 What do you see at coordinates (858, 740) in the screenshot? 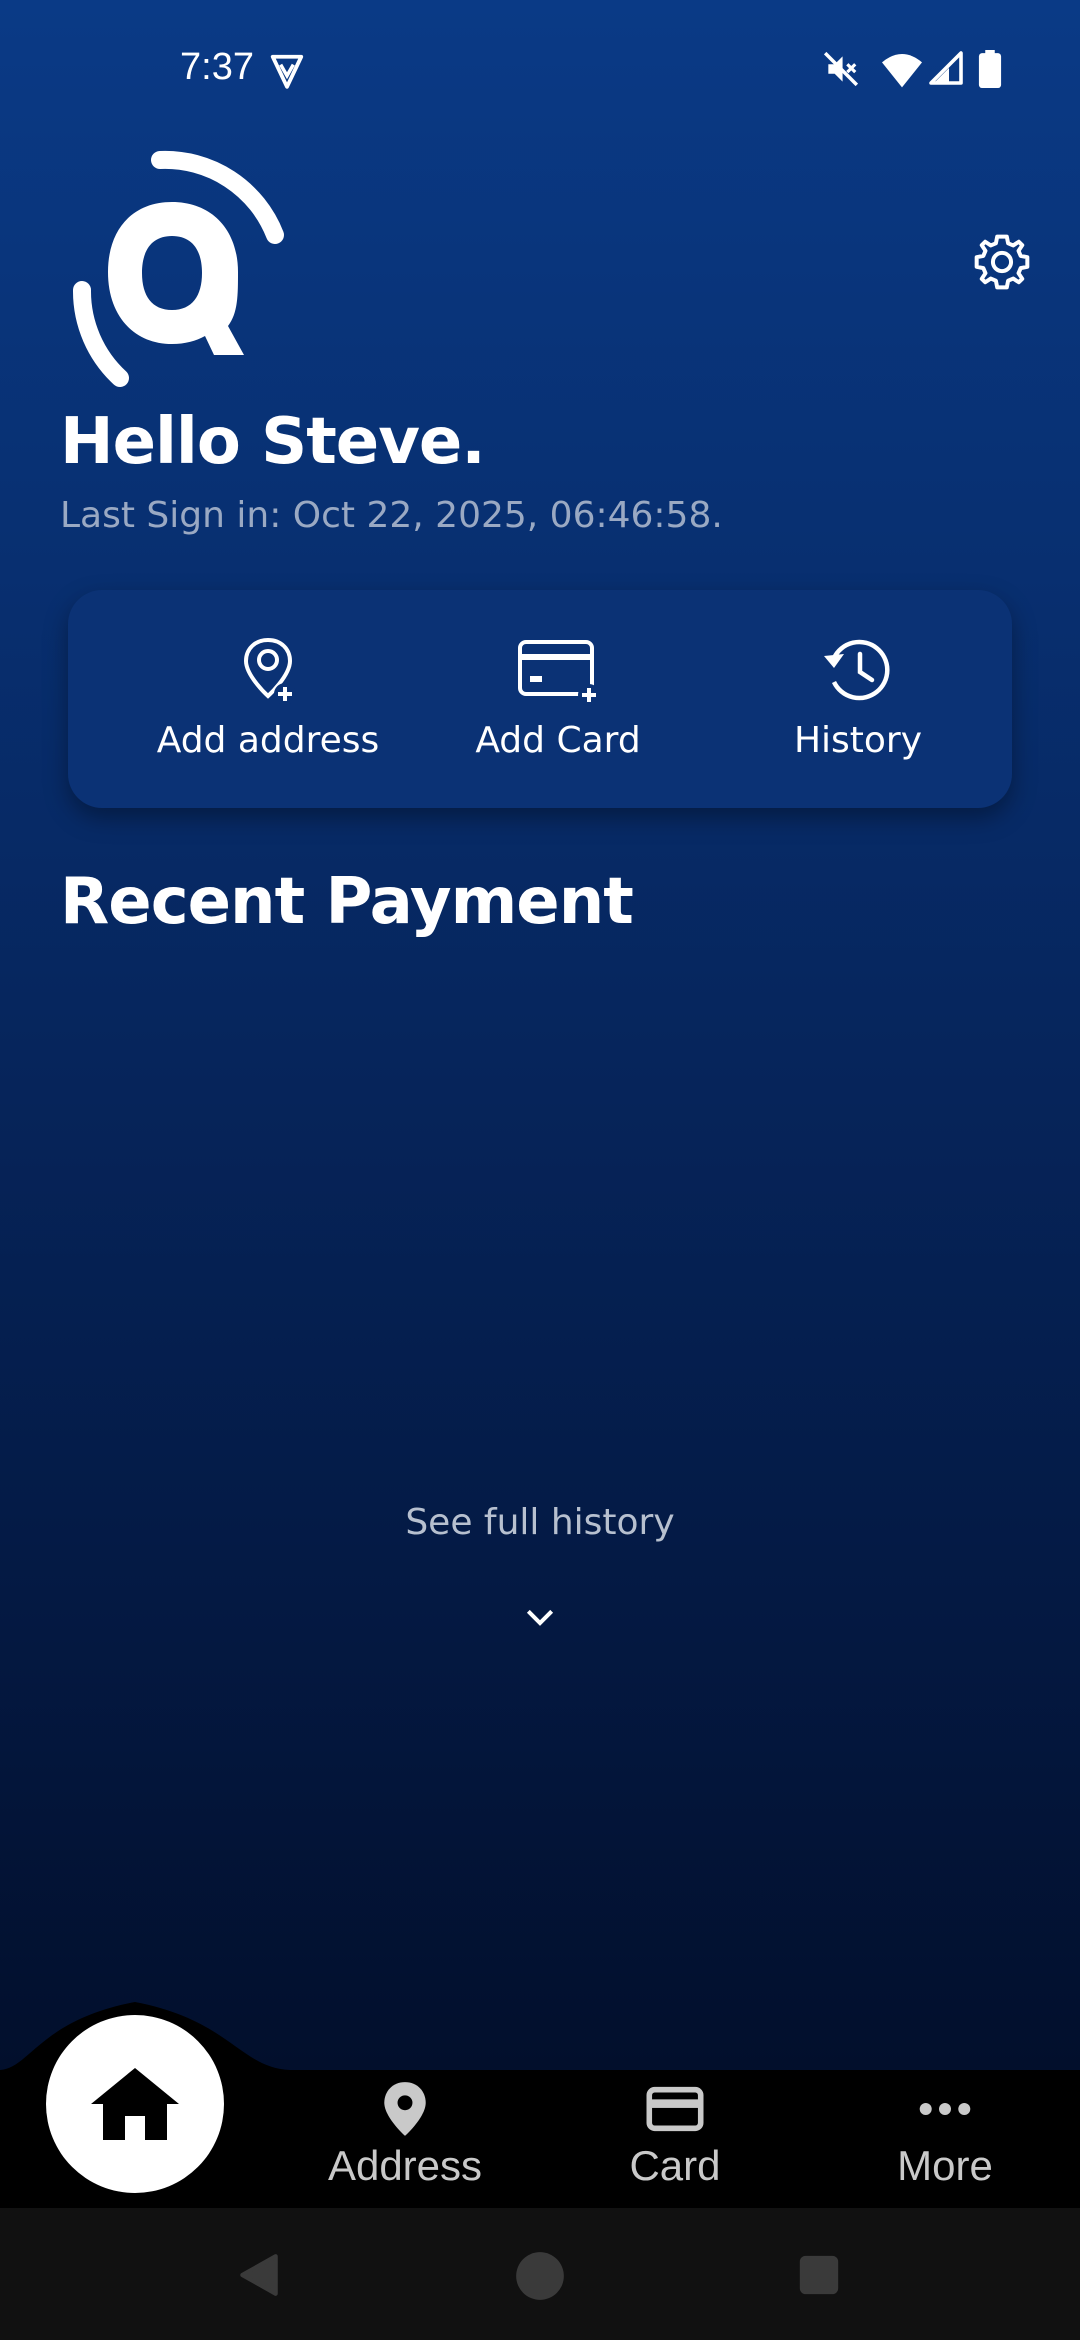
I see `history-label: History` at bounding box center [858, 740].